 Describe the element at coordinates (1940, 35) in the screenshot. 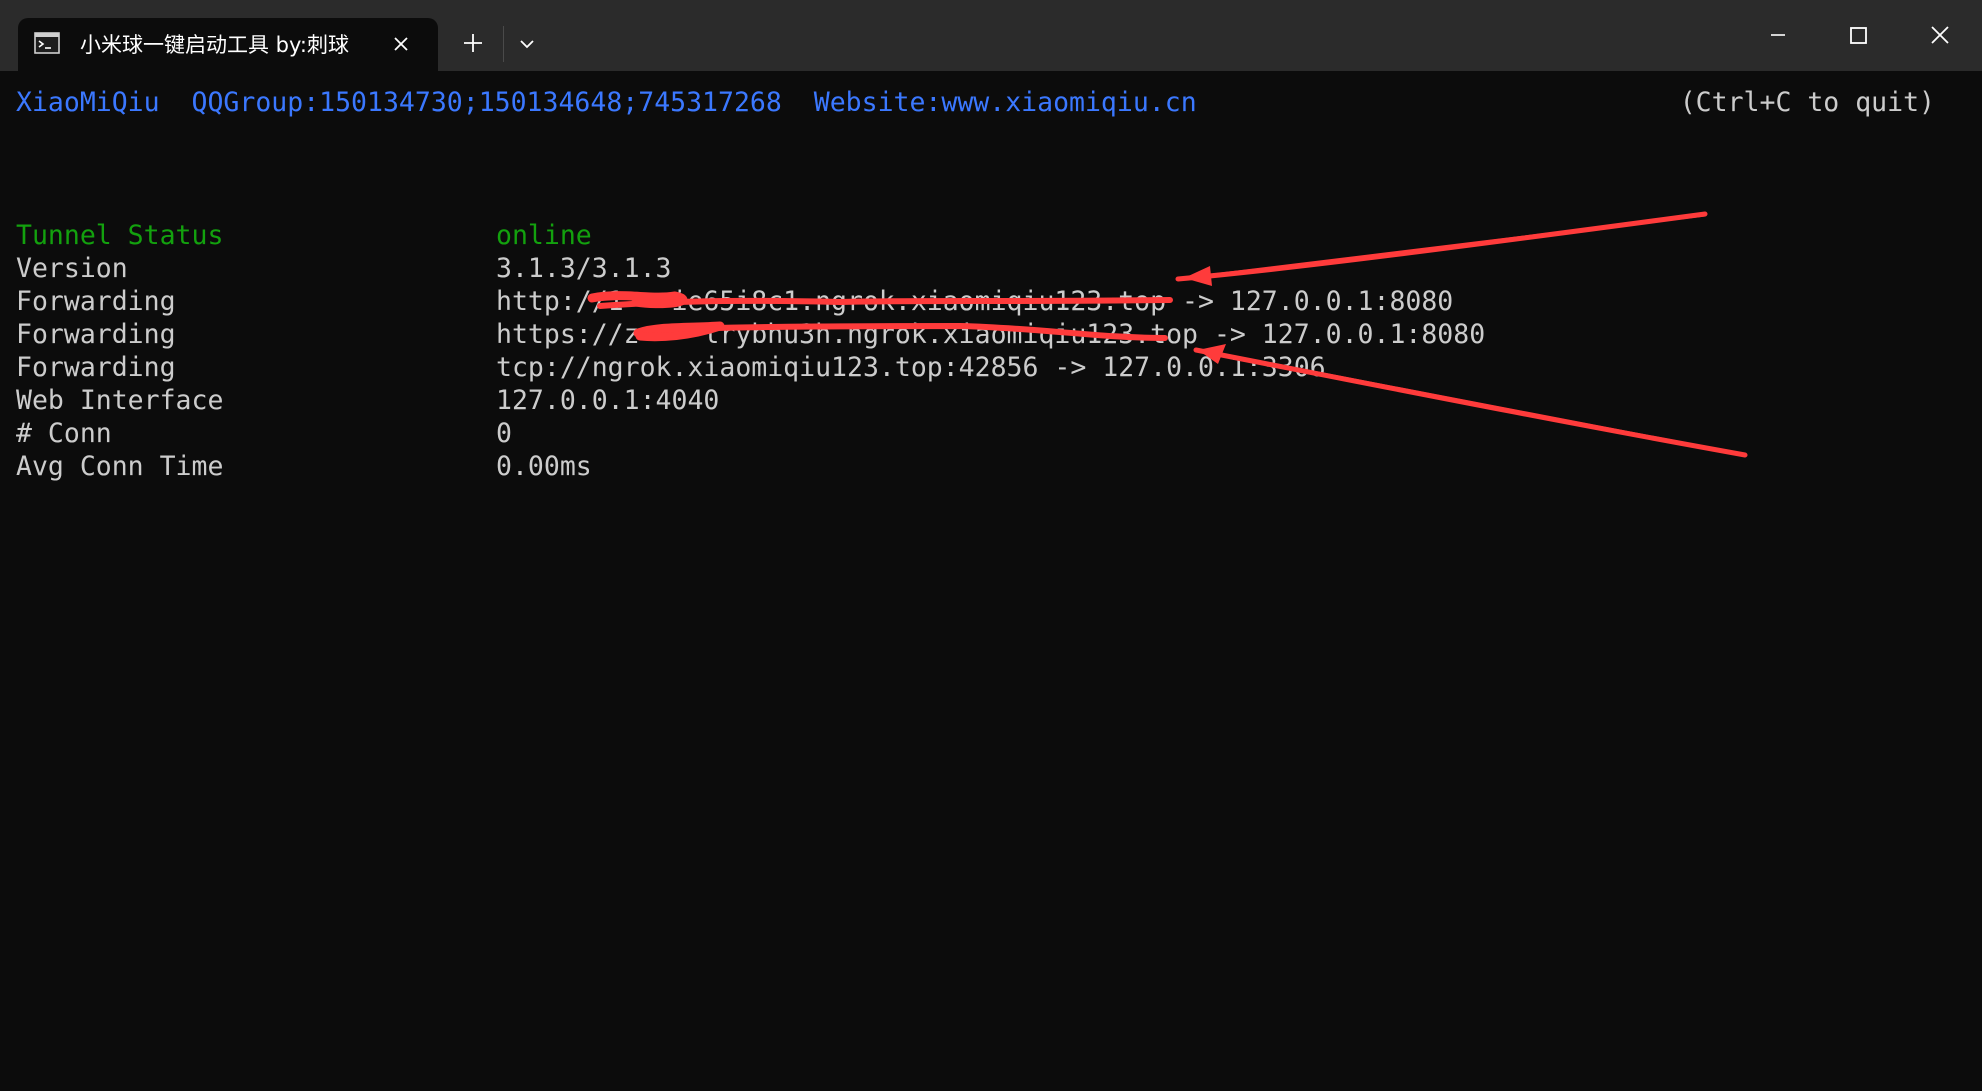

I see `close-window-icon` at that location.